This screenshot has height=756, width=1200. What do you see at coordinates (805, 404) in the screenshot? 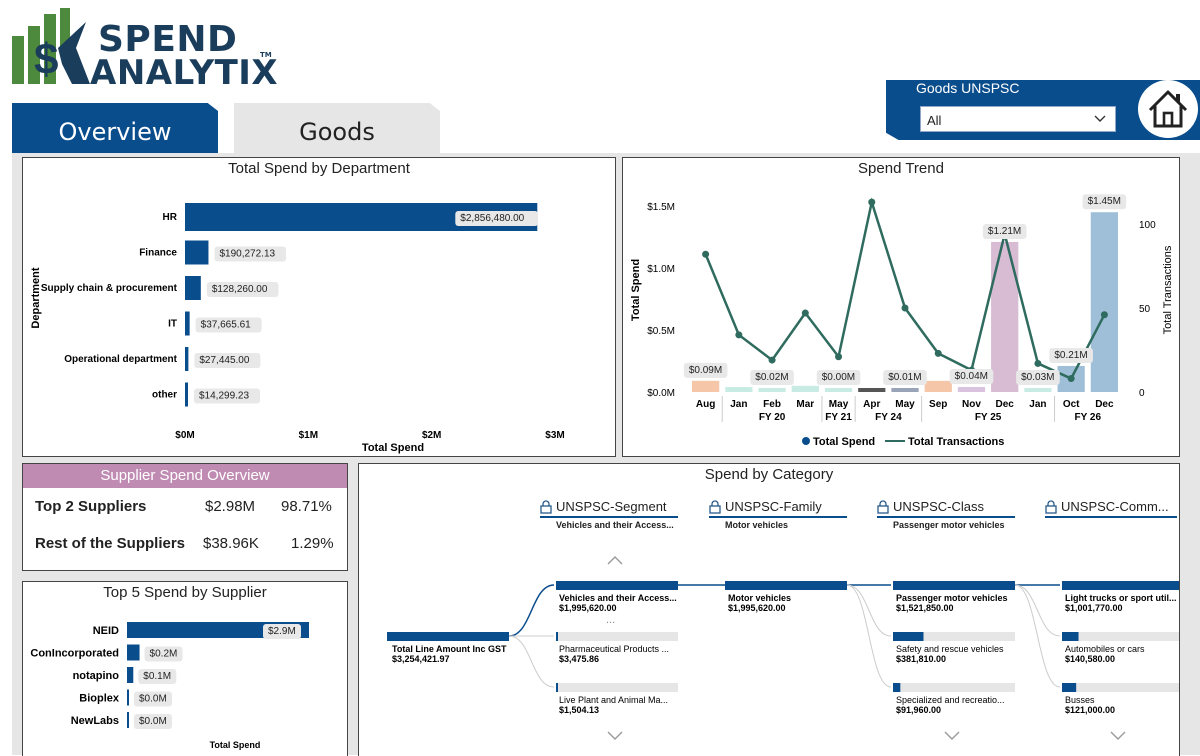
I see `trend-xtick: Mar` at bounding box center [805, 404].